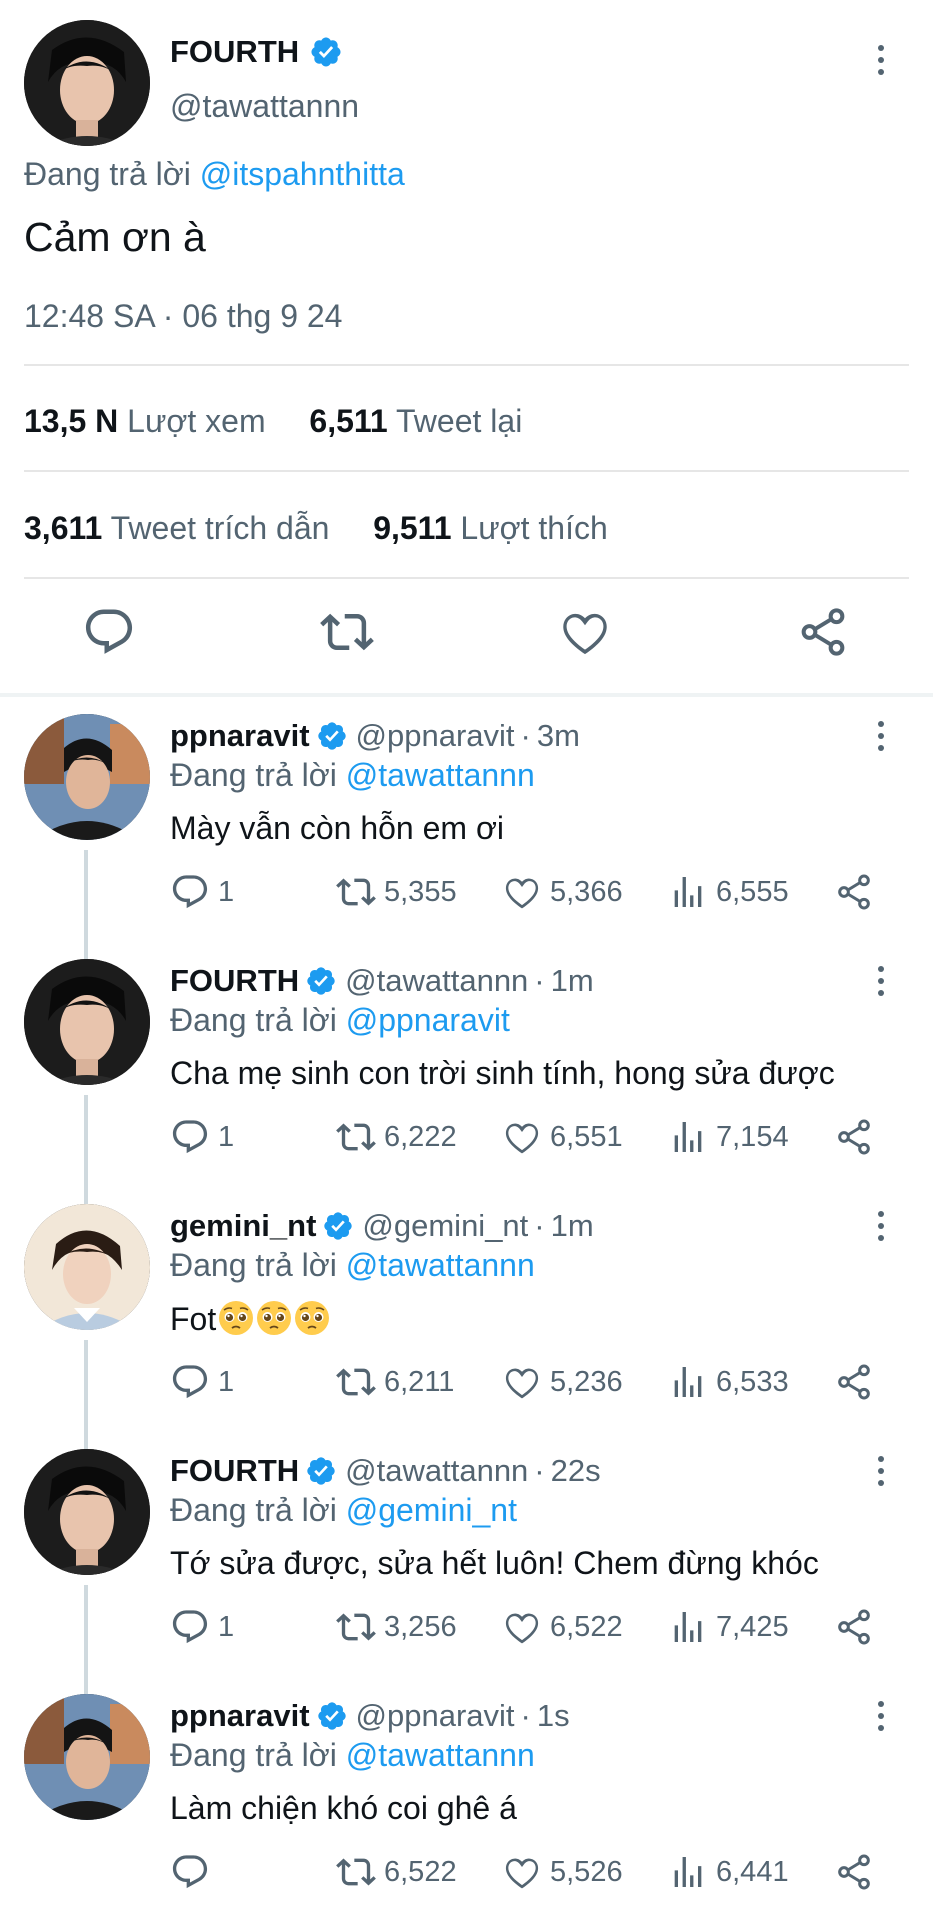 This screenshot has width=933, height=1920. What do you see at coordinates (562, 1137) in the screenshot?
I see `like-button: 6,551` at bounding box center [562, 1137].